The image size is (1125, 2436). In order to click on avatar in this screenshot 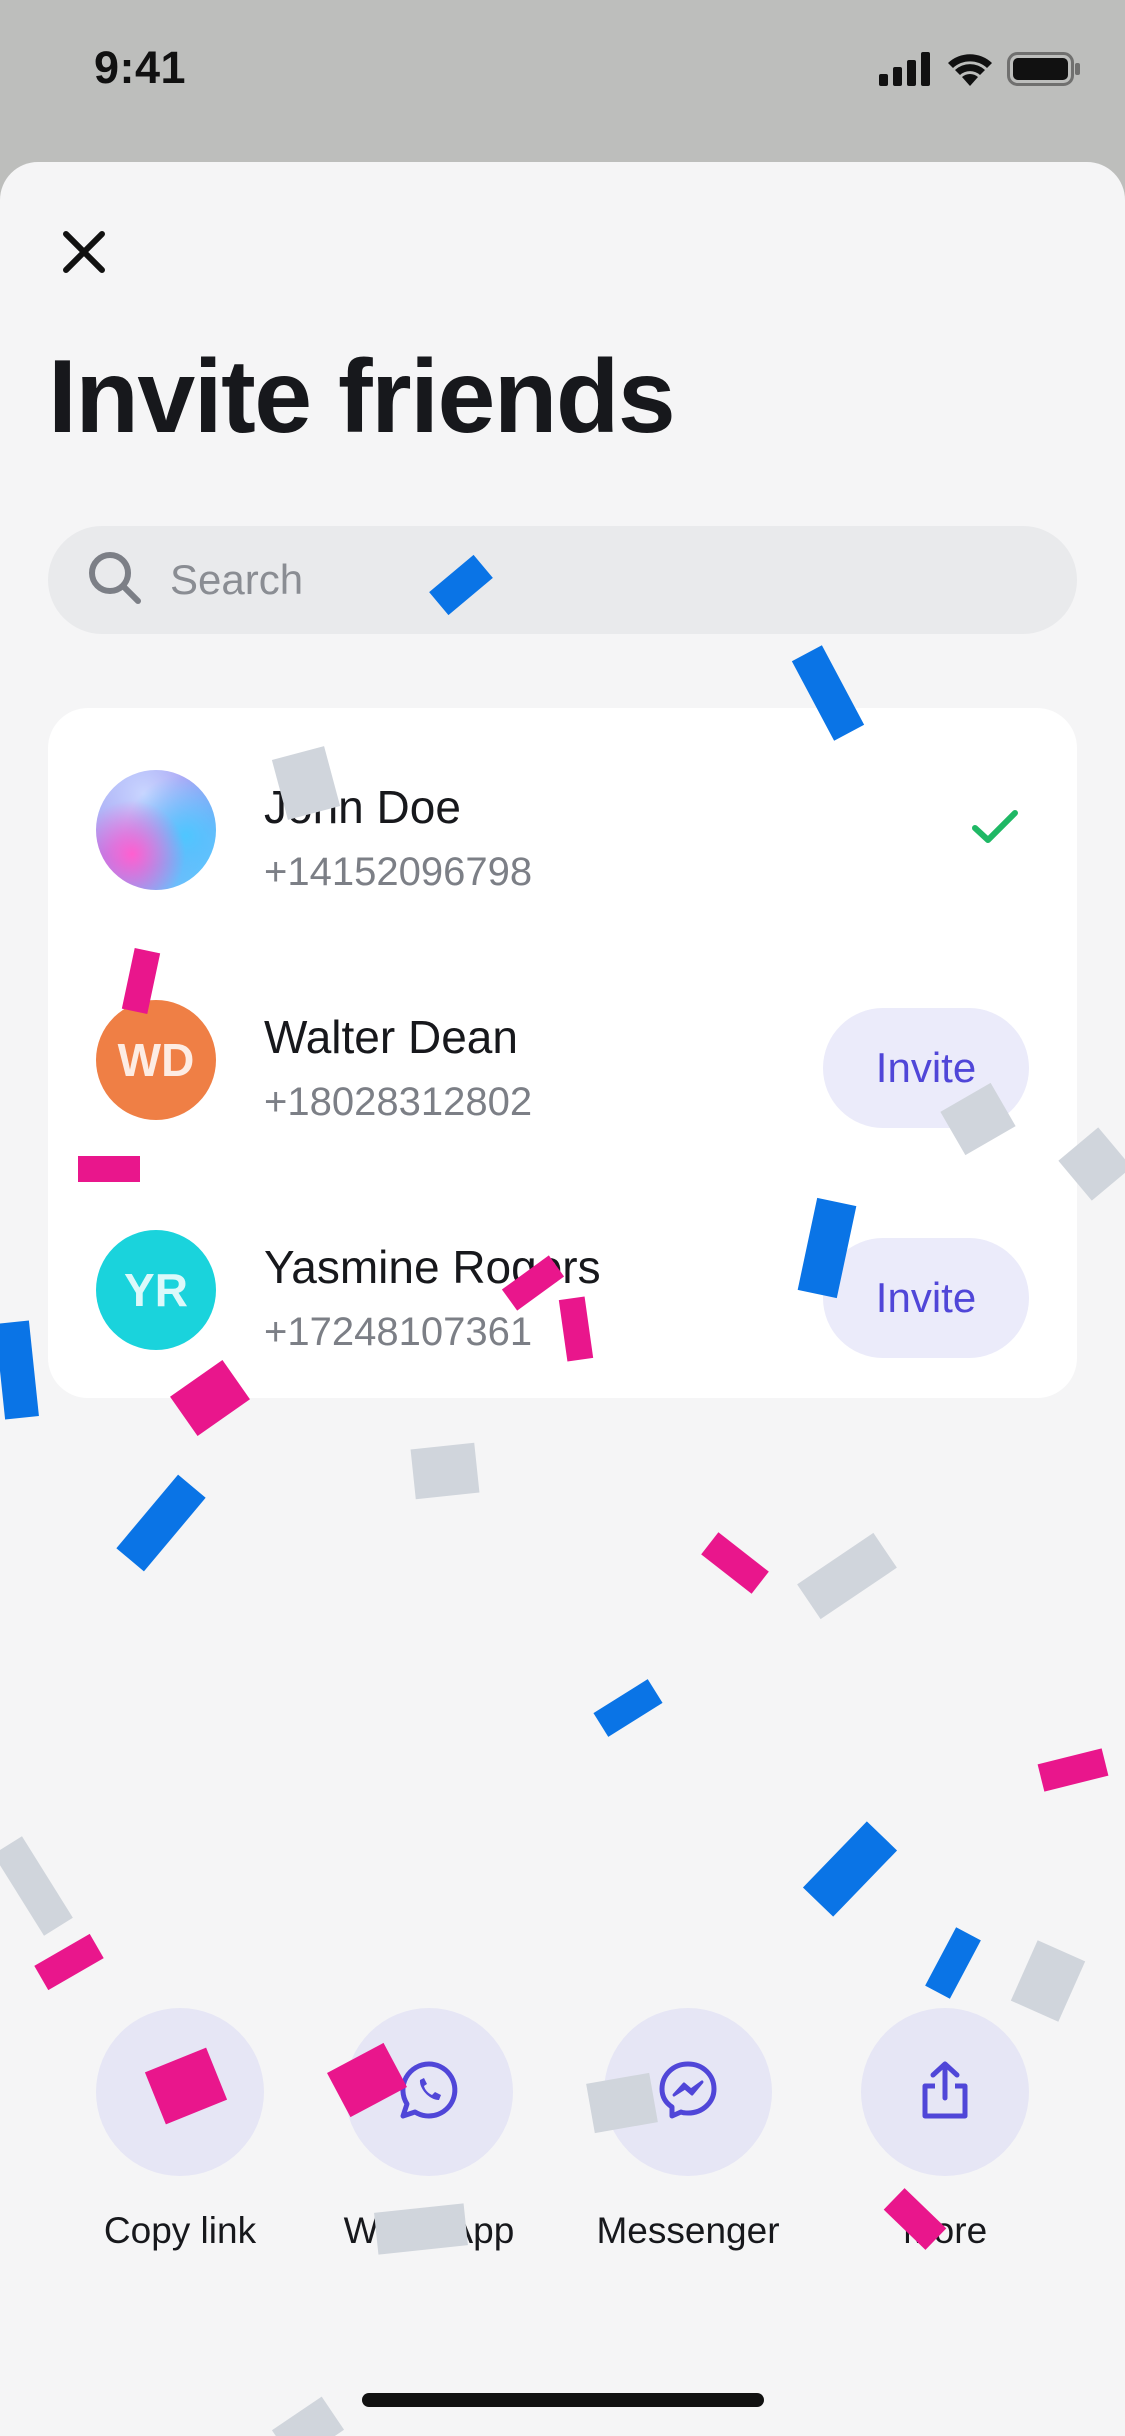, I will do `click(156, 830)`.